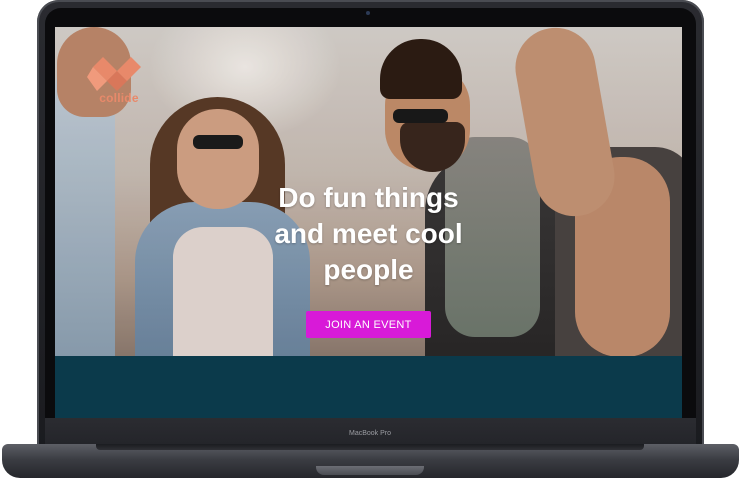 Image resolution: width=741 pixels, height=490 pixels. I want to click on collide-logo-icon, so click(114, 74).